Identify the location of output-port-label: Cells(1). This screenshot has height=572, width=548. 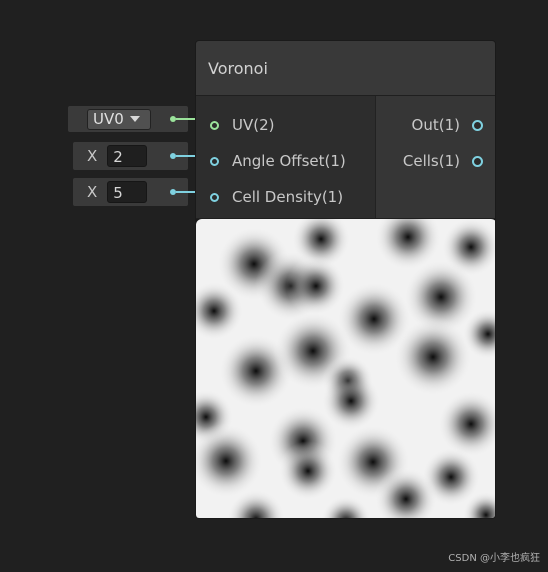
(431, 161).